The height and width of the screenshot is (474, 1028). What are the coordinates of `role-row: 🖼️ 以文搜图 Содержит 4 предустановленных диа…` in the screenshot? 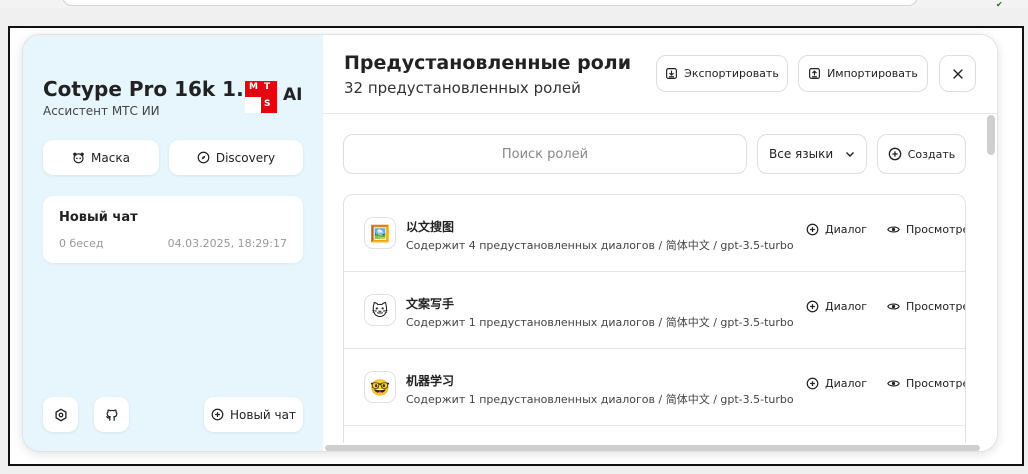 It's located at (654, 233).